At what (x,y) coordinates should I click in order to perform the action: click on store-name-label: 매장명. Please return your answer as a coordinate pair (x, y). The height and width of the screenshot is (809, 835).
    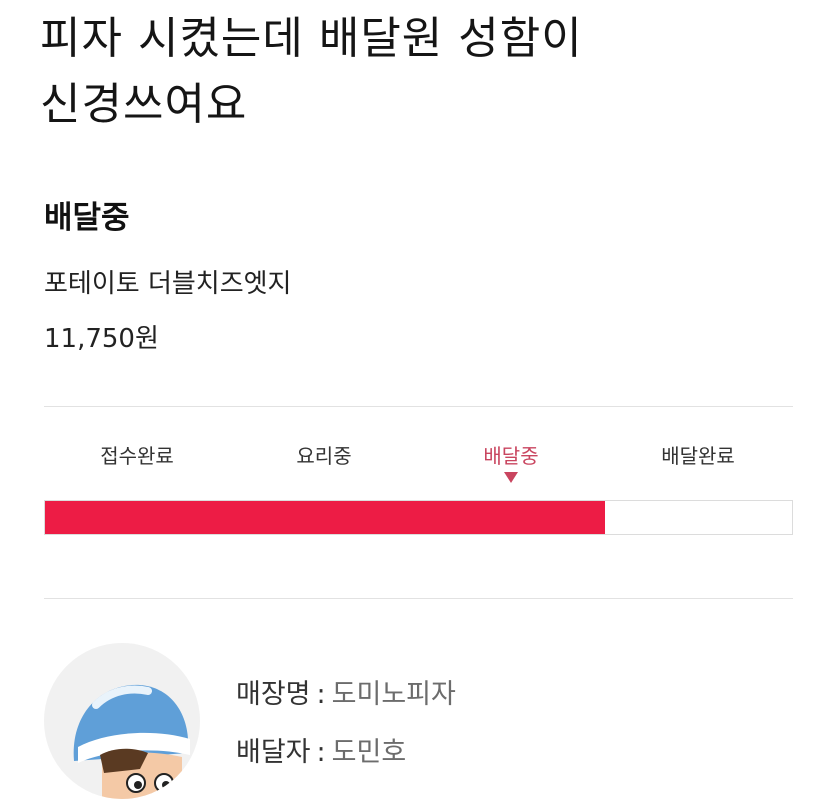
    Looking at the image, I should click on (273, 694).